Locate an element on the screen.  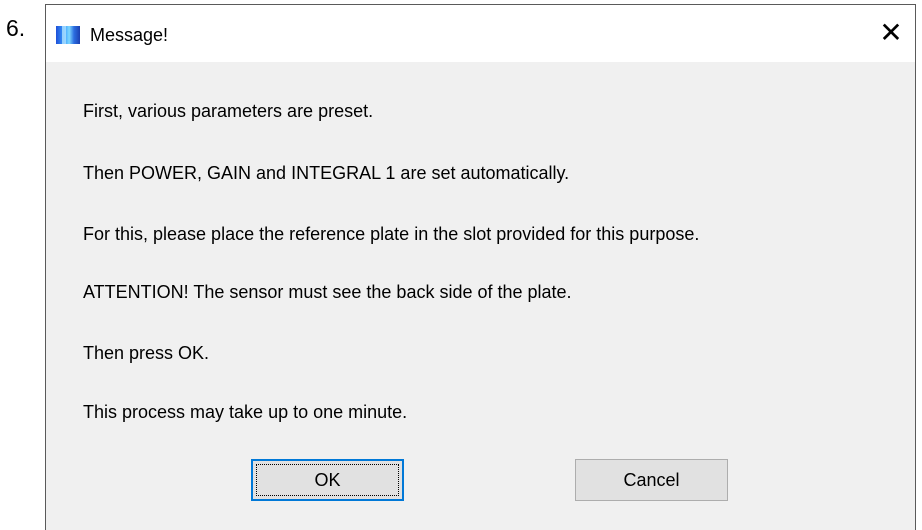
step-number: 6. is located at coordinates (16, 28).